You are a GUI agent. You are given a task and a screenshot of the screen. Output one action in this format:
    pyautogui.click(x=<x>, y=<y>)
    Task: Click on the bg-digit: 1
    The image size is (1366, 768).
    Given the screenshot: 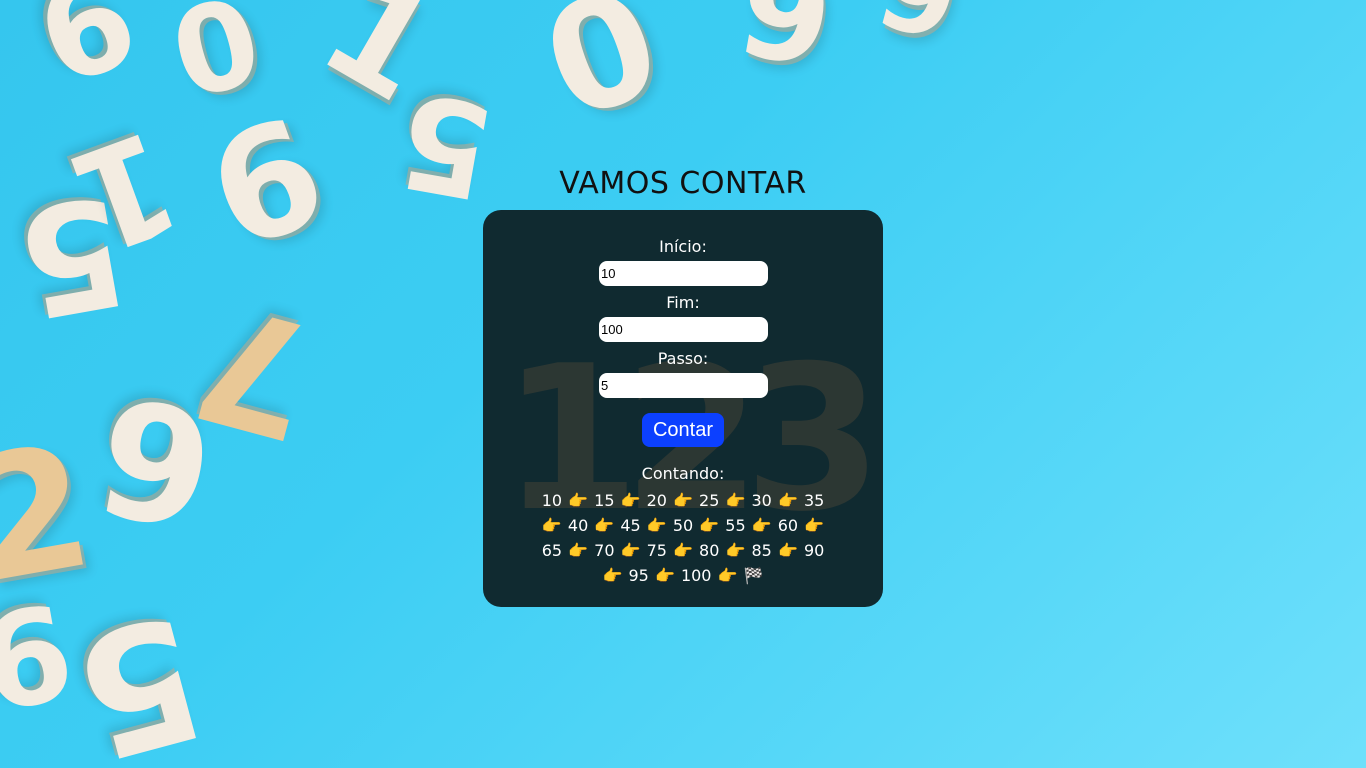 What is the action you would take?
    pyautogui.click(x=379, y=67)
    